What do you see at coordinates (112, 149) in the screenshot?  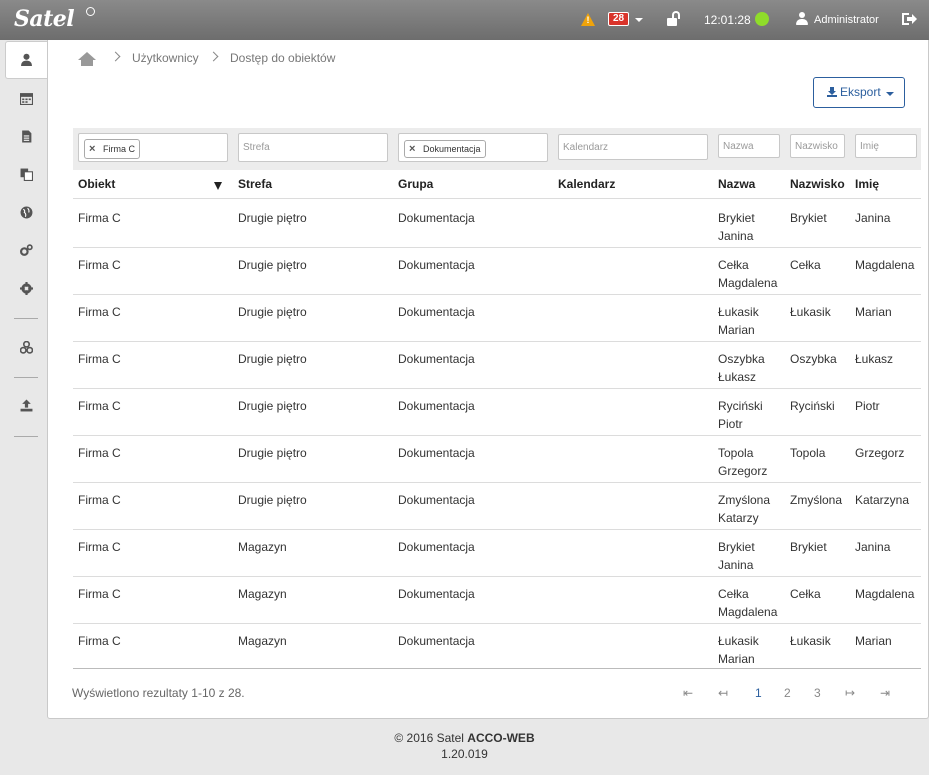 I see `filter-chip-obiekt: × Firma C` at bounding box center [112, 149].